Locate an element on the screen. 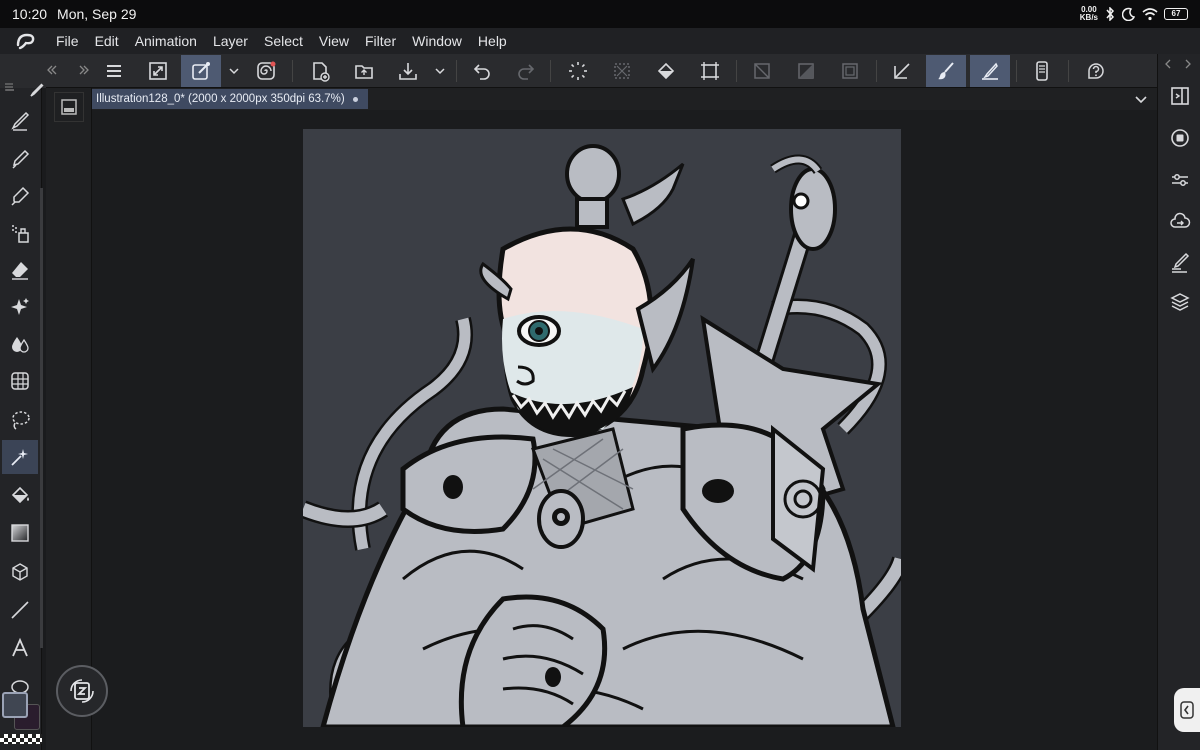 This screenshot has width=1200, height=750. tool-scrollbar is located at coordinates (41, 418).